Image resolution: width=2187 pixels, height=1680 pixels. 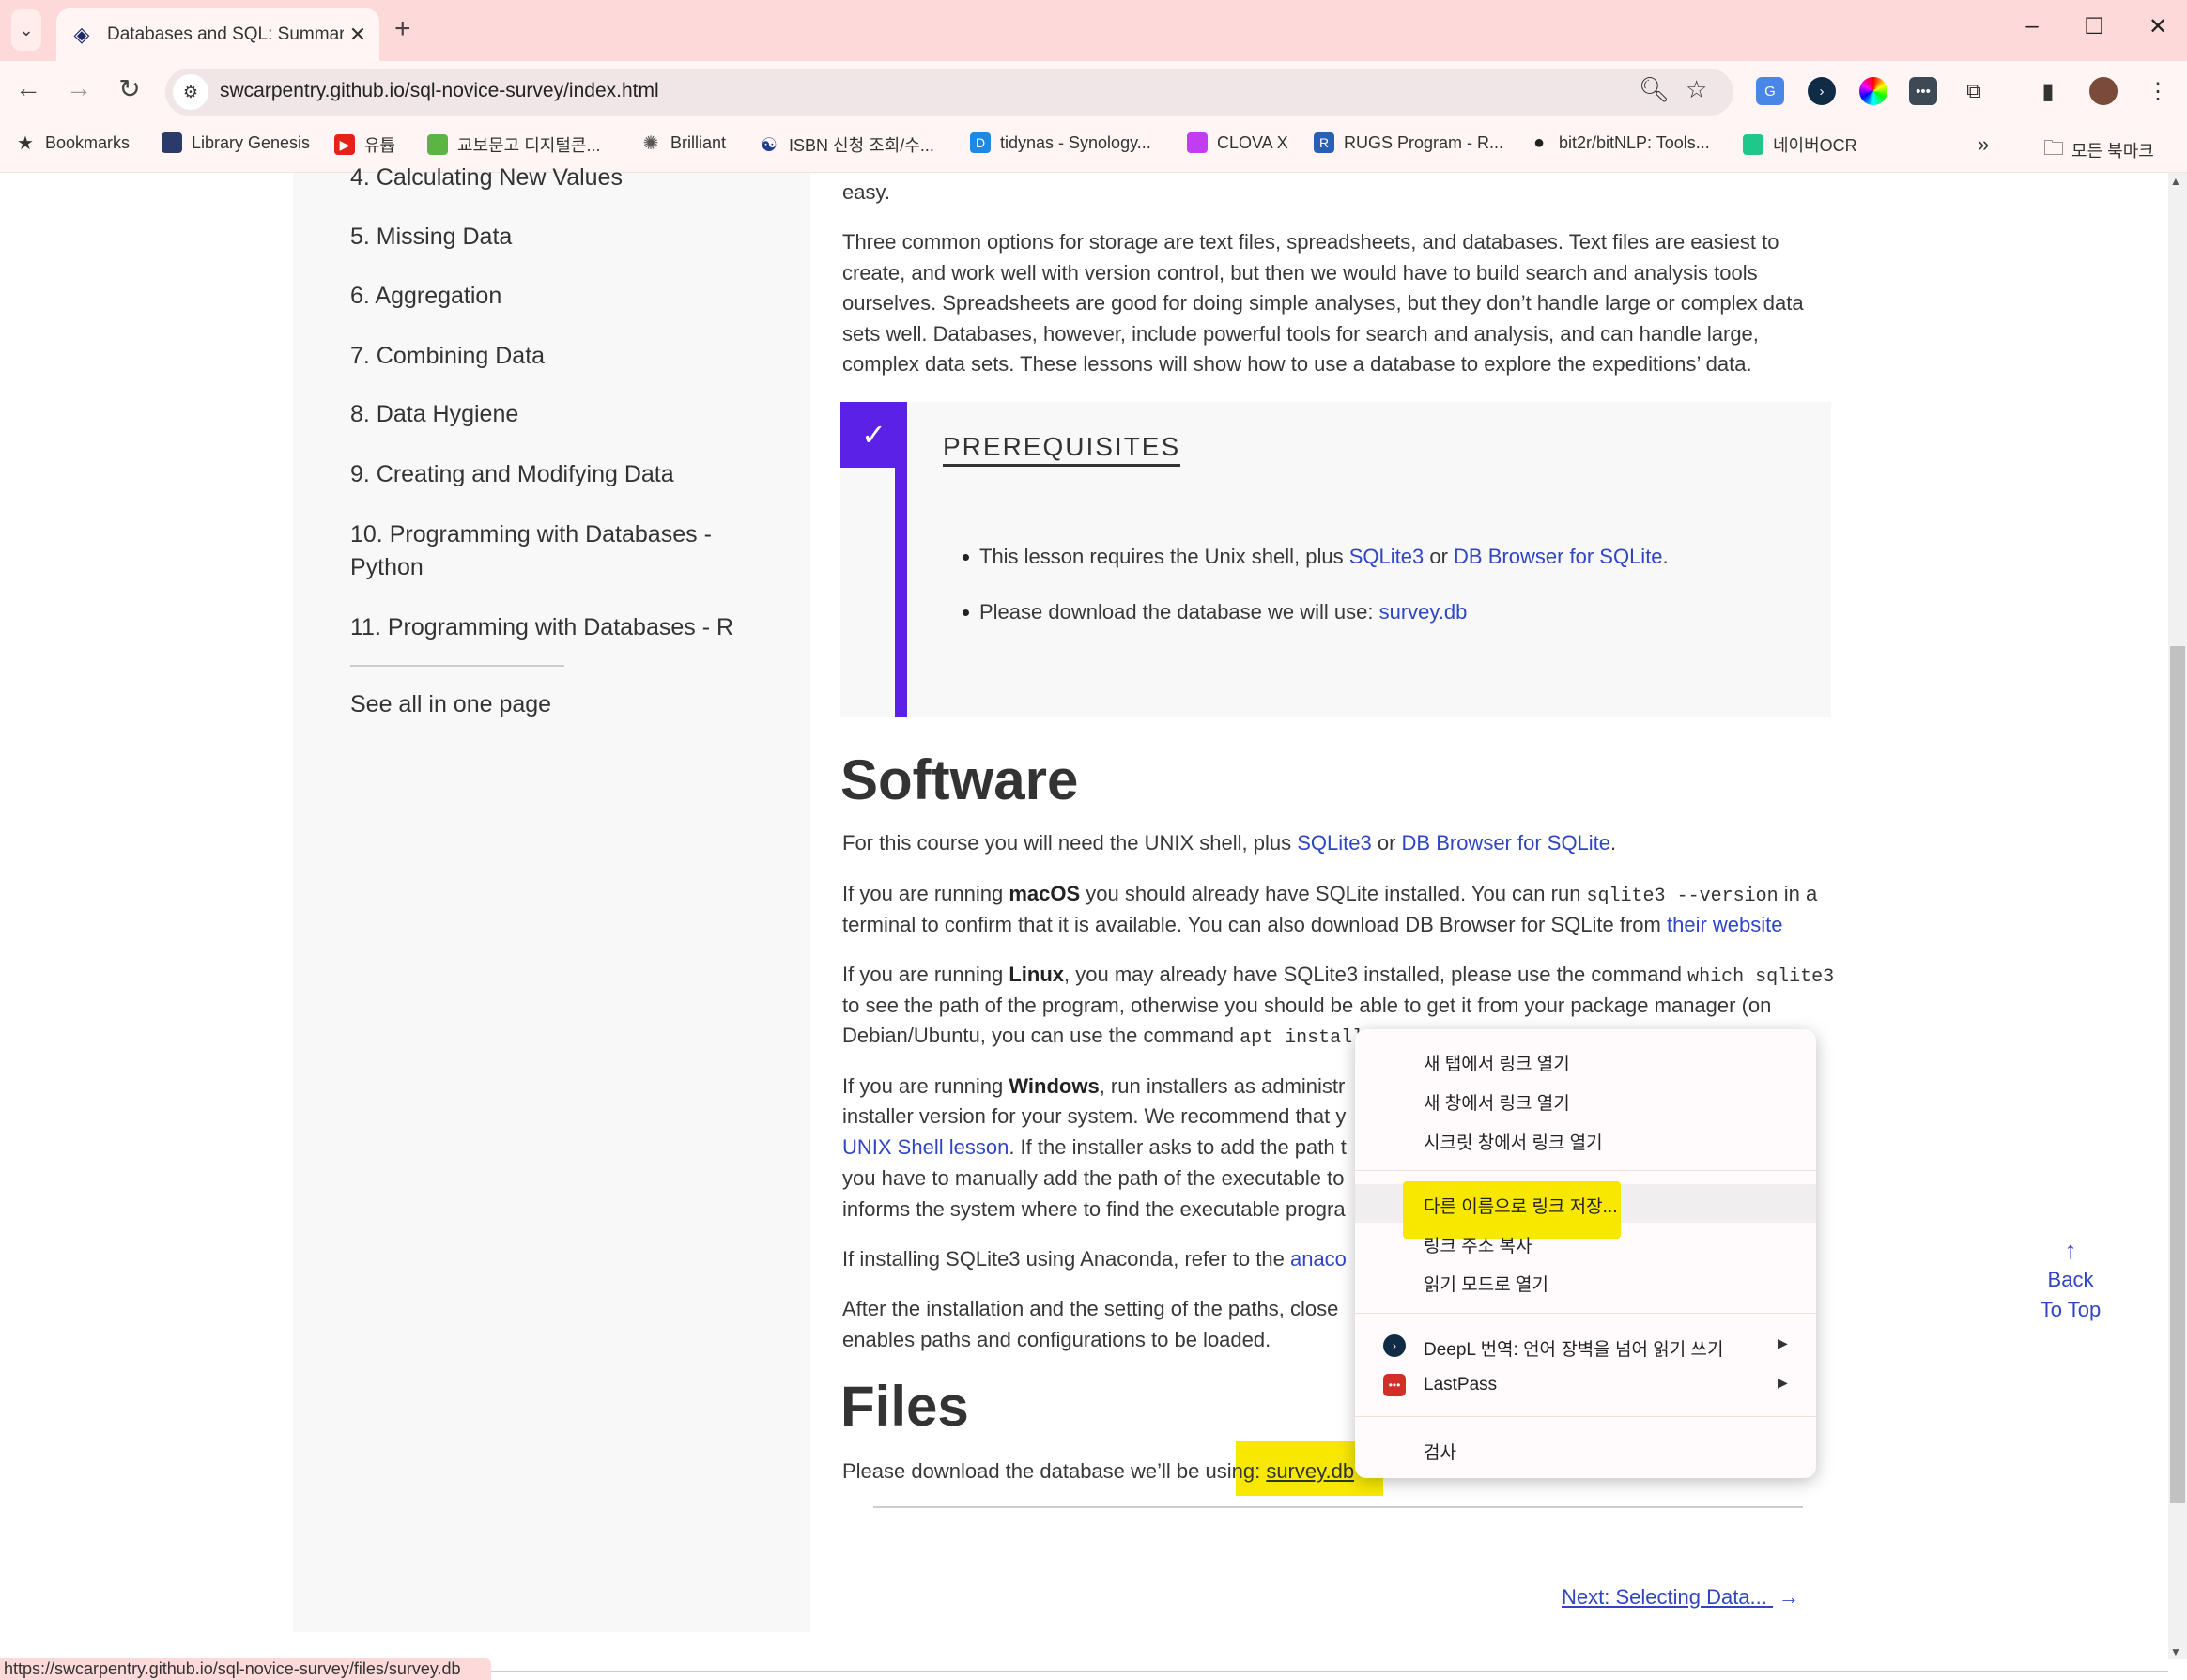 I want to click on sidebar-item-creating-modifying-data: 9. Creating and Modifying Data, so click(x=512, y=474).